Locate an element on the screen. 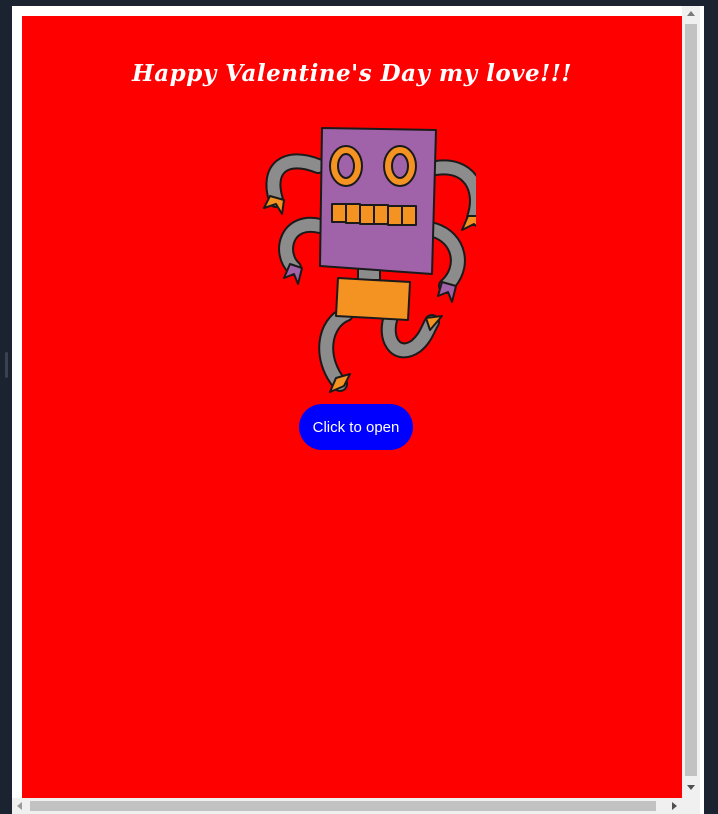  robot-illustration is located at coordinates (369, 260).